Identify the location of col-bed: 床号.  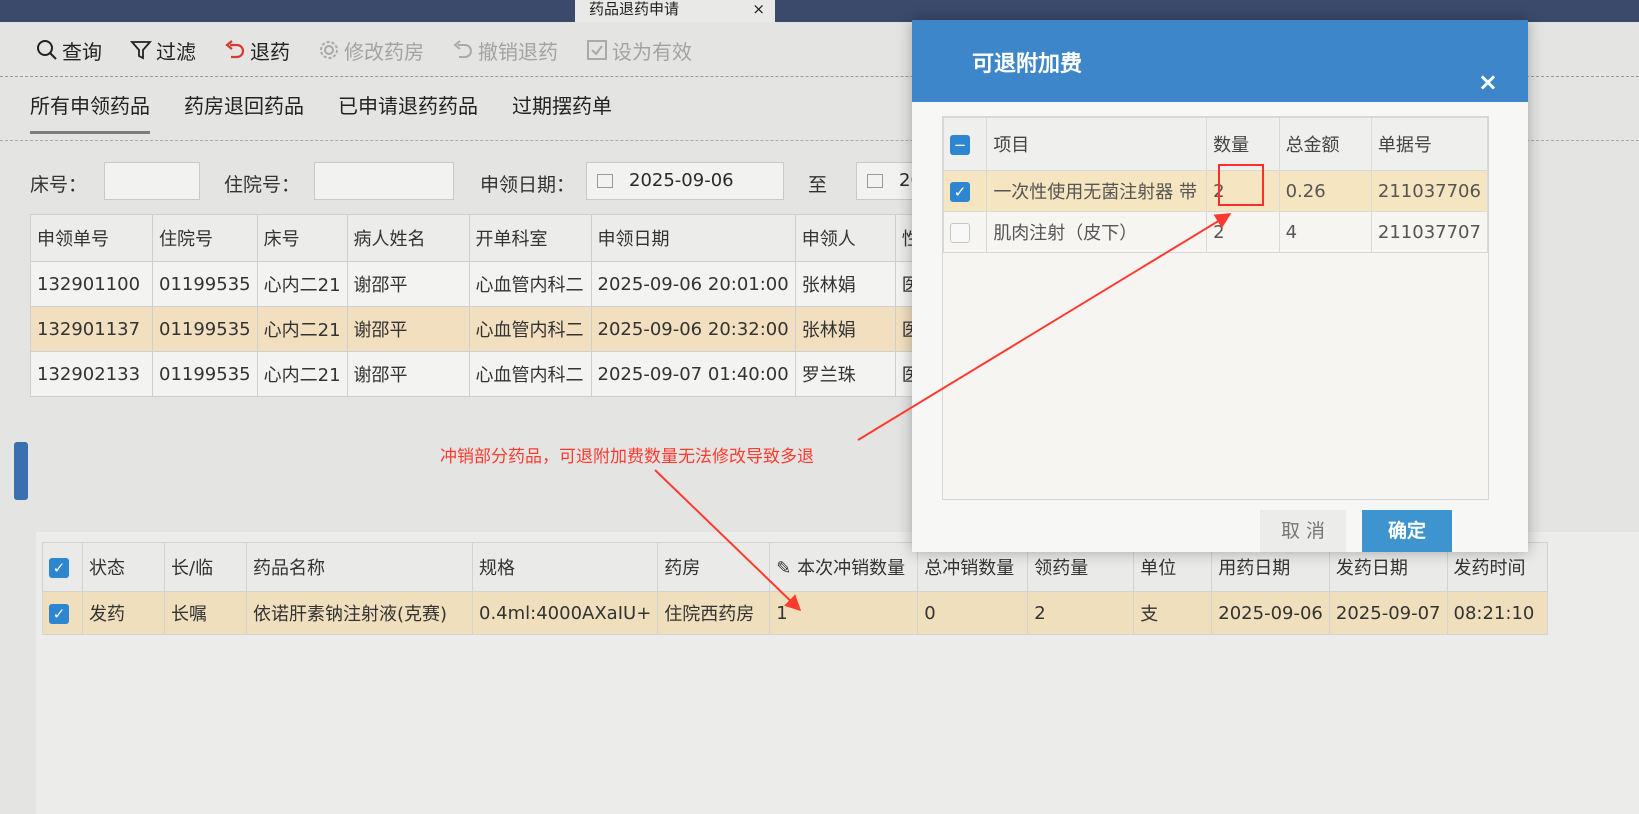
(302, 238).